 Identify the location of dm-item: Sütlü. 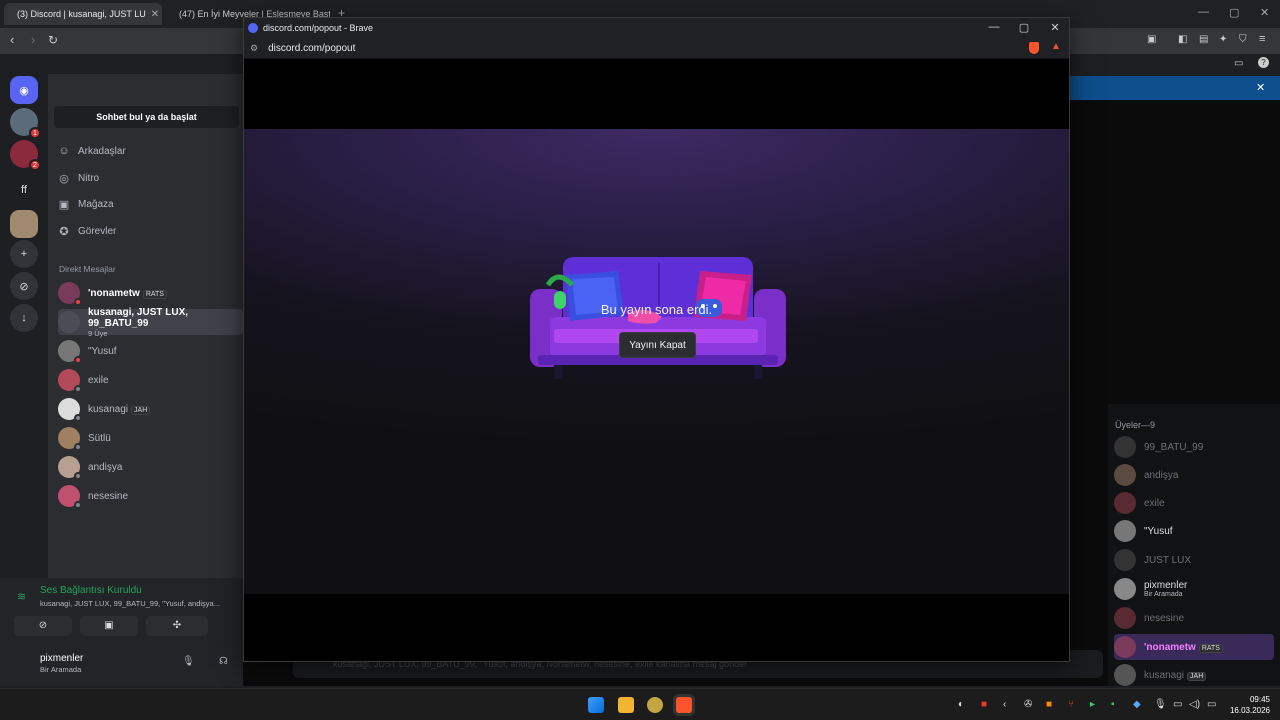
(150, 438).